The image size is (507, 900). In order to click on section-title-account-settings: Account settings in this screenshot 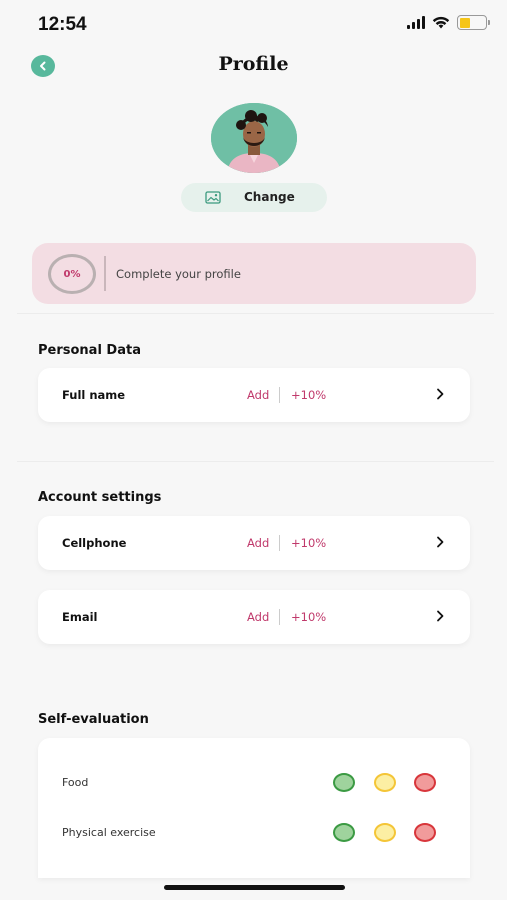, I will do `click(100, 497)`.